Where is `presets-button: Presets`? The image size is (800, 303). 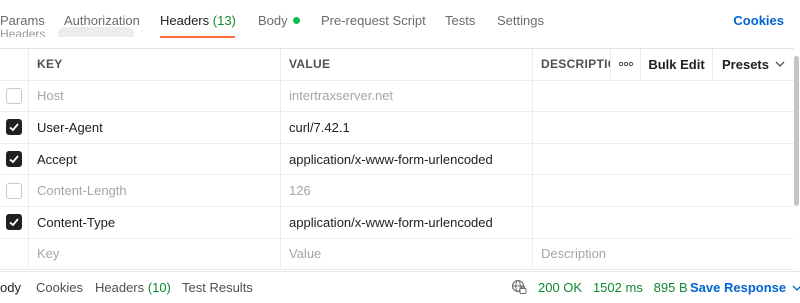
presets-button: Presets is located at coordinates (753, 64).